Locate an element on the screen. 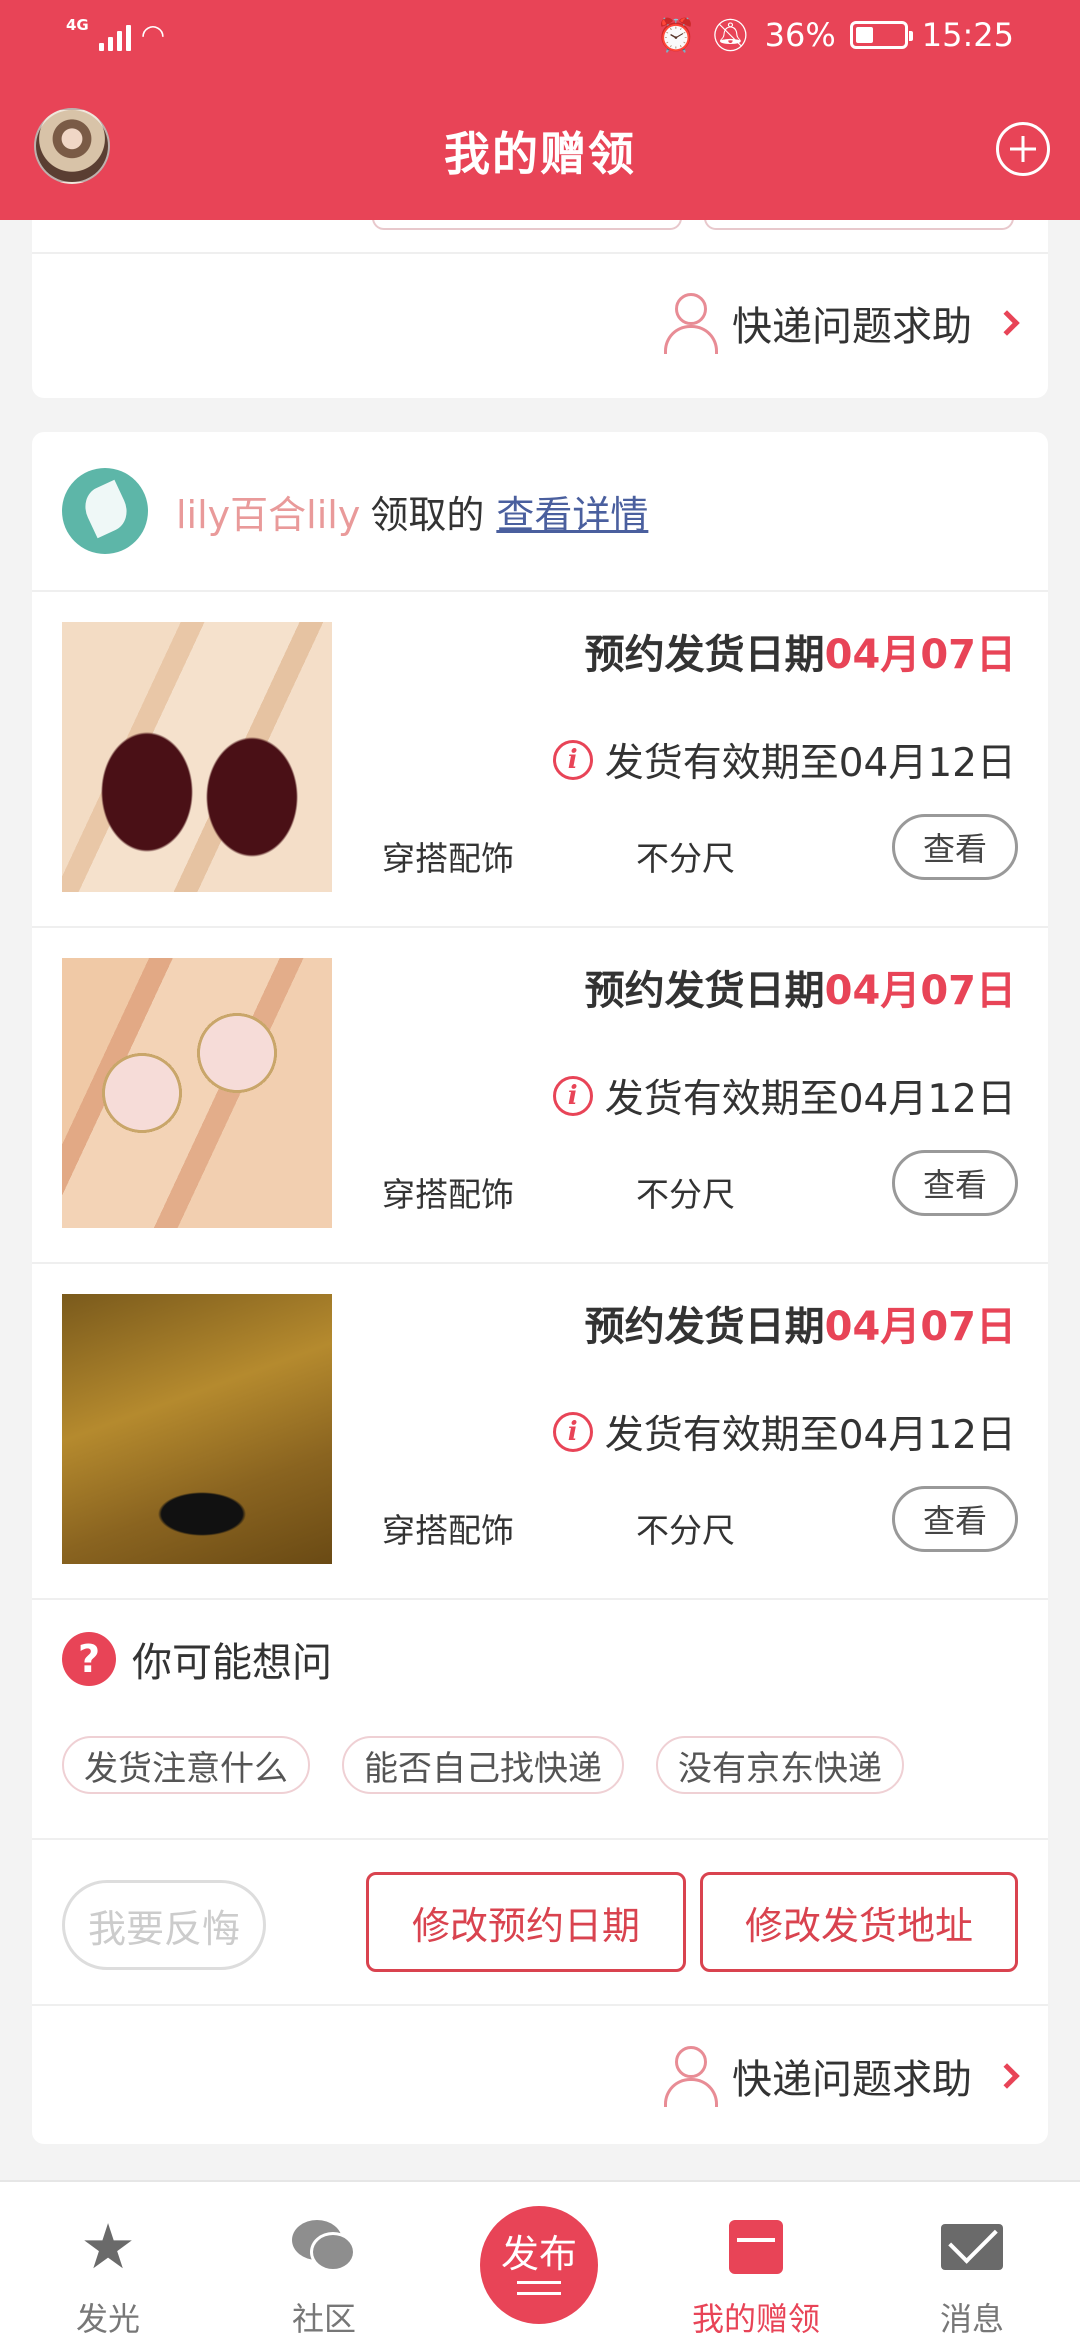 The image size is (1080, 2340). status-right: ⏰ 🔕︎ 36% 15:25 is located at coordinates (835, 35).